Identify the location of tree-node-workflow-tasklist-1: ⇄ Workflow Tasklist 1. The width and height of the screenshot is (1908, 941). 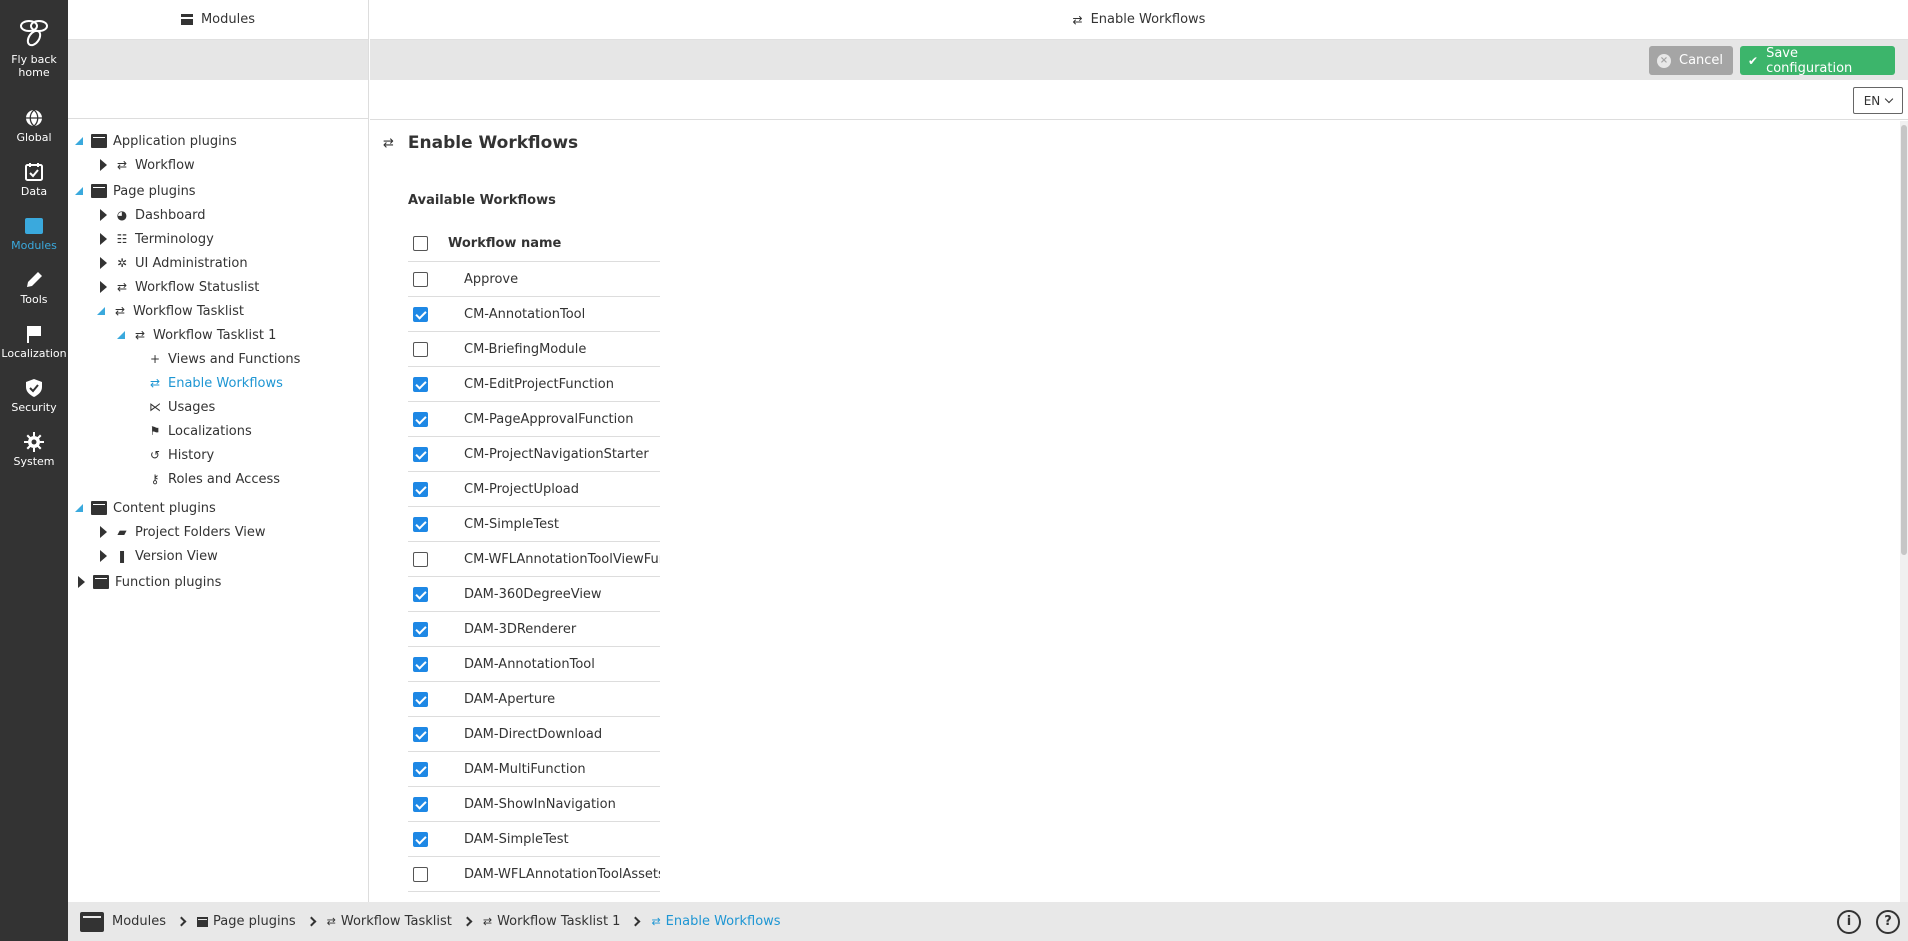
(196, 335).